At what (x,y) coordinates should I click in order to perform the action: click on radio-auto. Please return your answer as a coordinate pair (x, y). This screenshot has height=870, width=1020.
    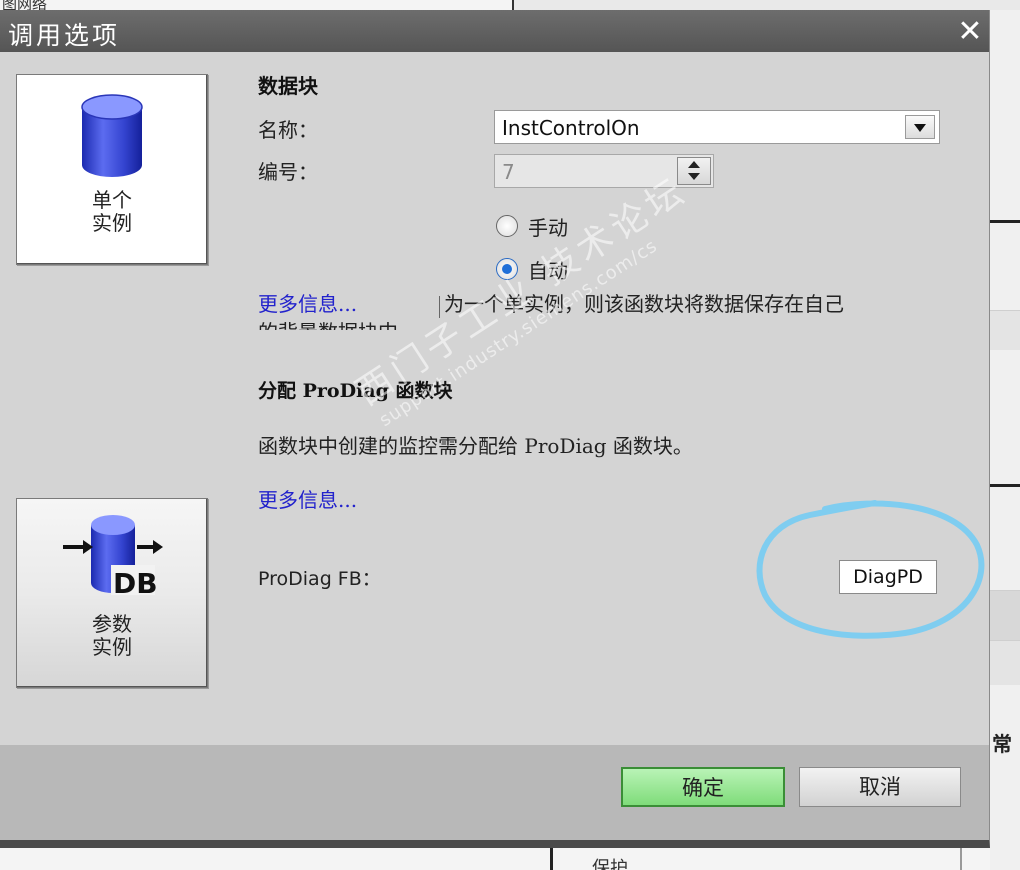
    Looking at the image, I should click on (507, 269).